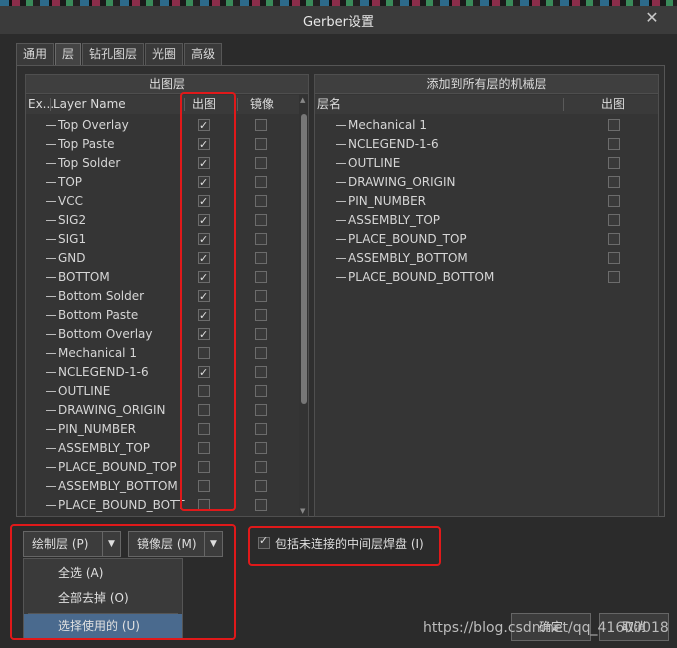 This screenshot has height=648, width=677. What do you see at coordinates (486, 239) in the screenshot?
I see `mechanical-layer-row: PLACE_BOUND_TOP` at bounding box center [486, 239].